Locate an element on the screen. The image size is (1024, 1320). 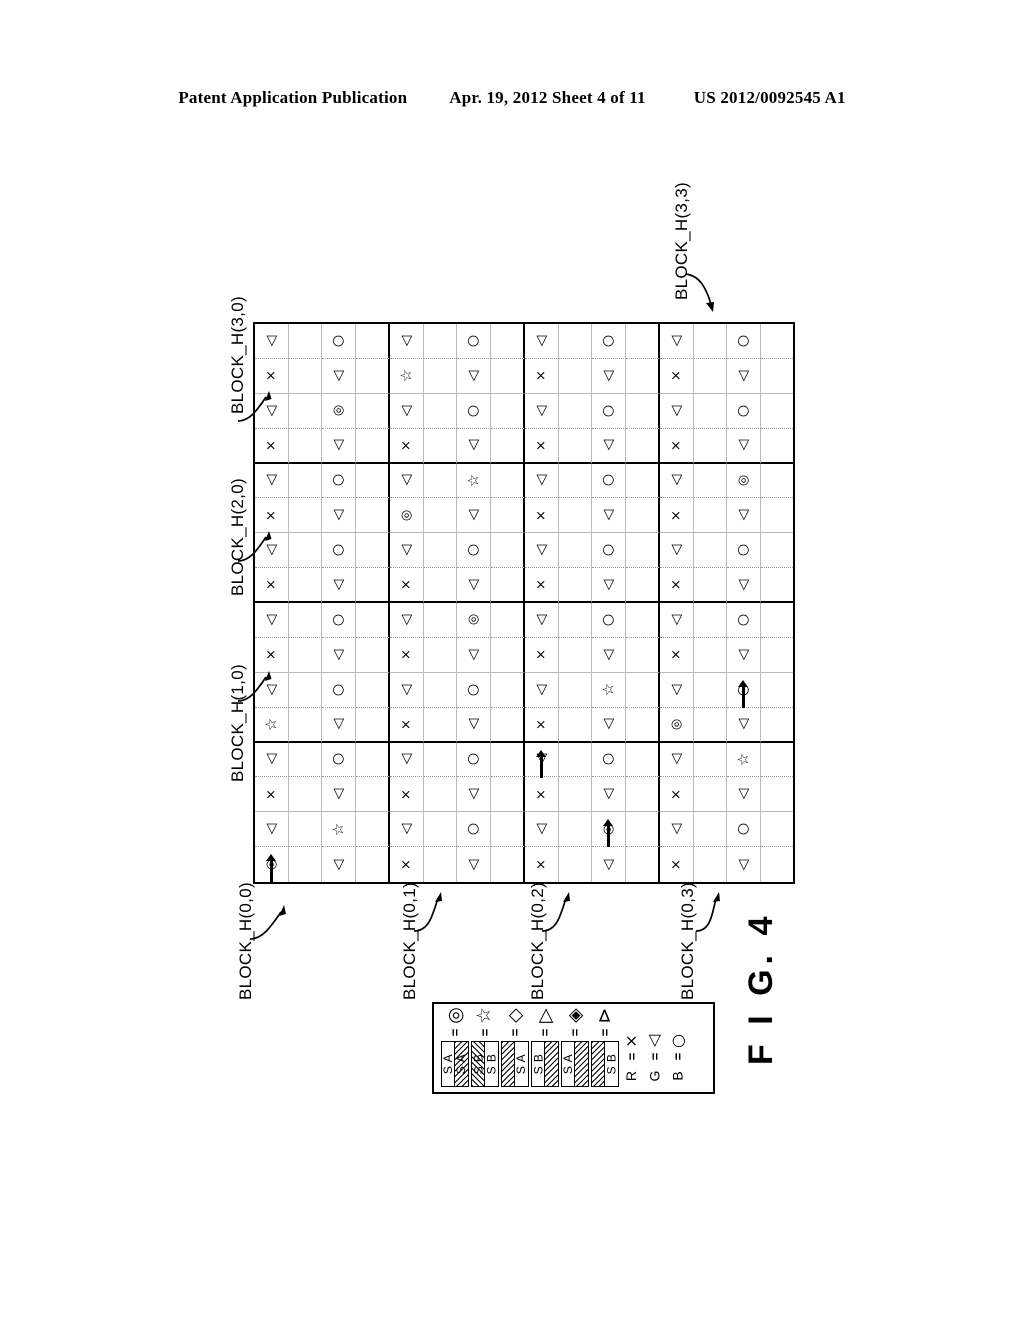
legend-channel-label: G is located at coordinates (654, 1076).